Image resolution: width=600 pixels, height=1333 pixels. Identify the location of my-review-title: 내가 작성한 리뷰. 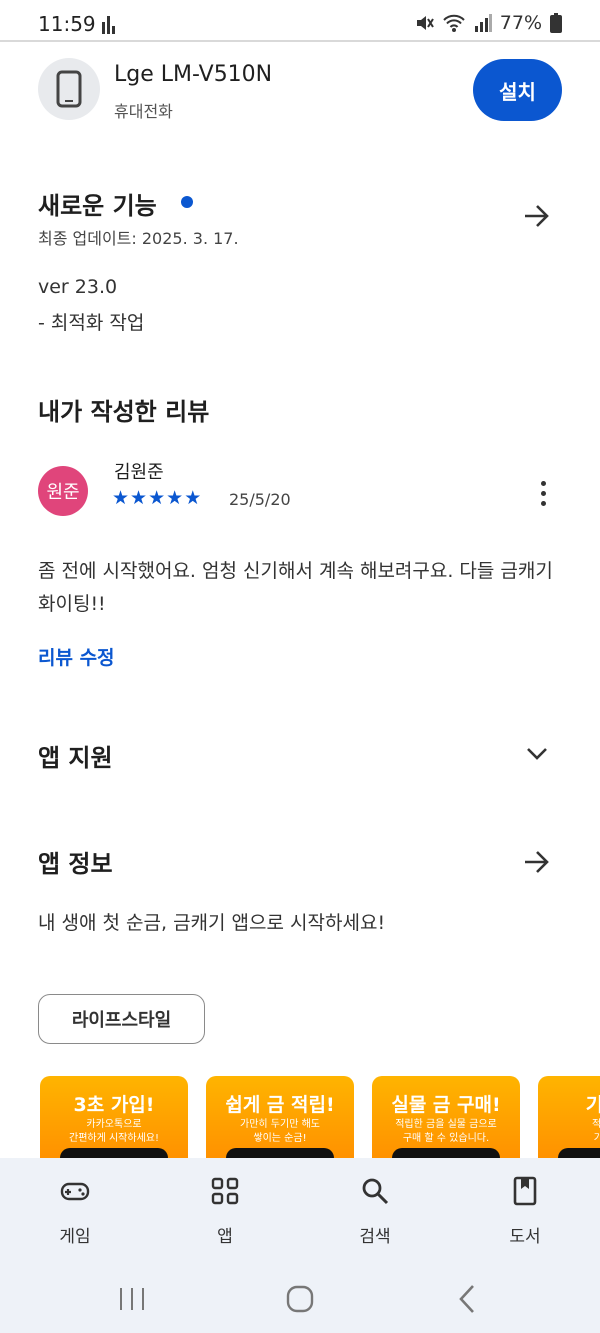
(124, 412).